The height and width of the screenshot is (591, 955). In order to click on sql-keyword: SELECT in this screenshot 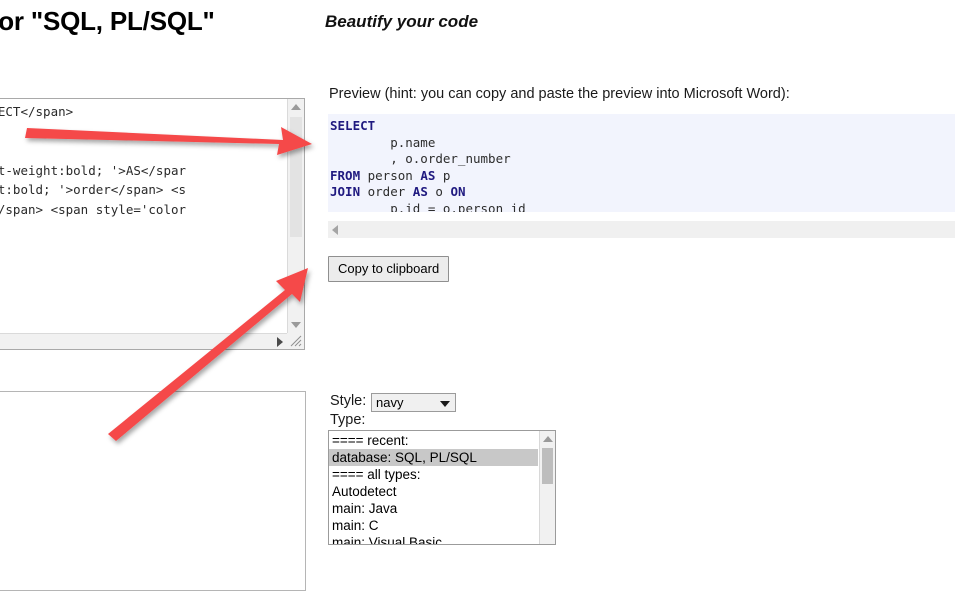, I will do `click(353, 125)`.